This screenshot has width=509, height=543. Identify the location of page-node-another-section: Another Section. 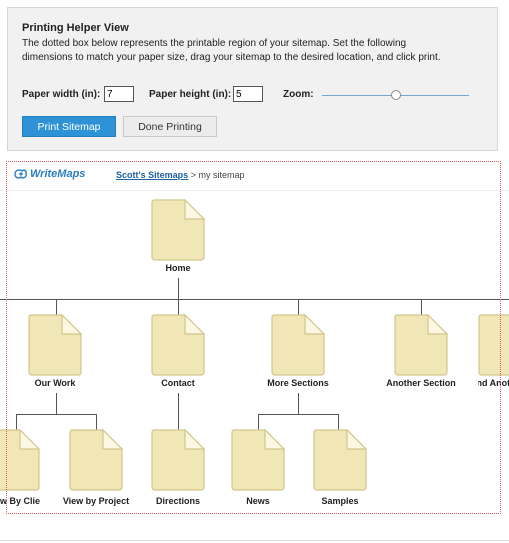
(421, 351).